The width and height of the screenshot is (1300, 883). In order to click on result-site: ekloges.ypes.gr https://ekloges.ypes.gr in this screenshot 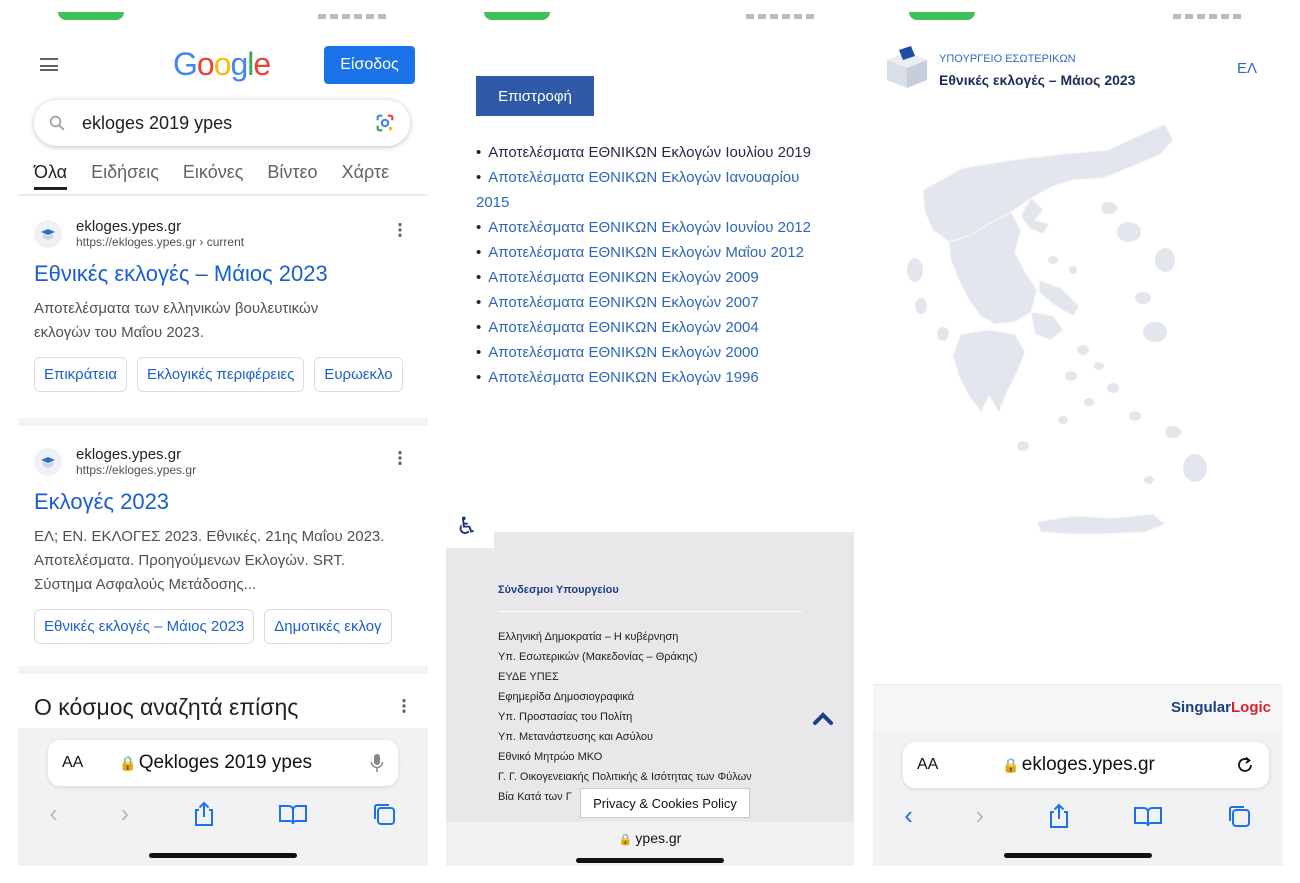, I will do `click(231, 461)`.